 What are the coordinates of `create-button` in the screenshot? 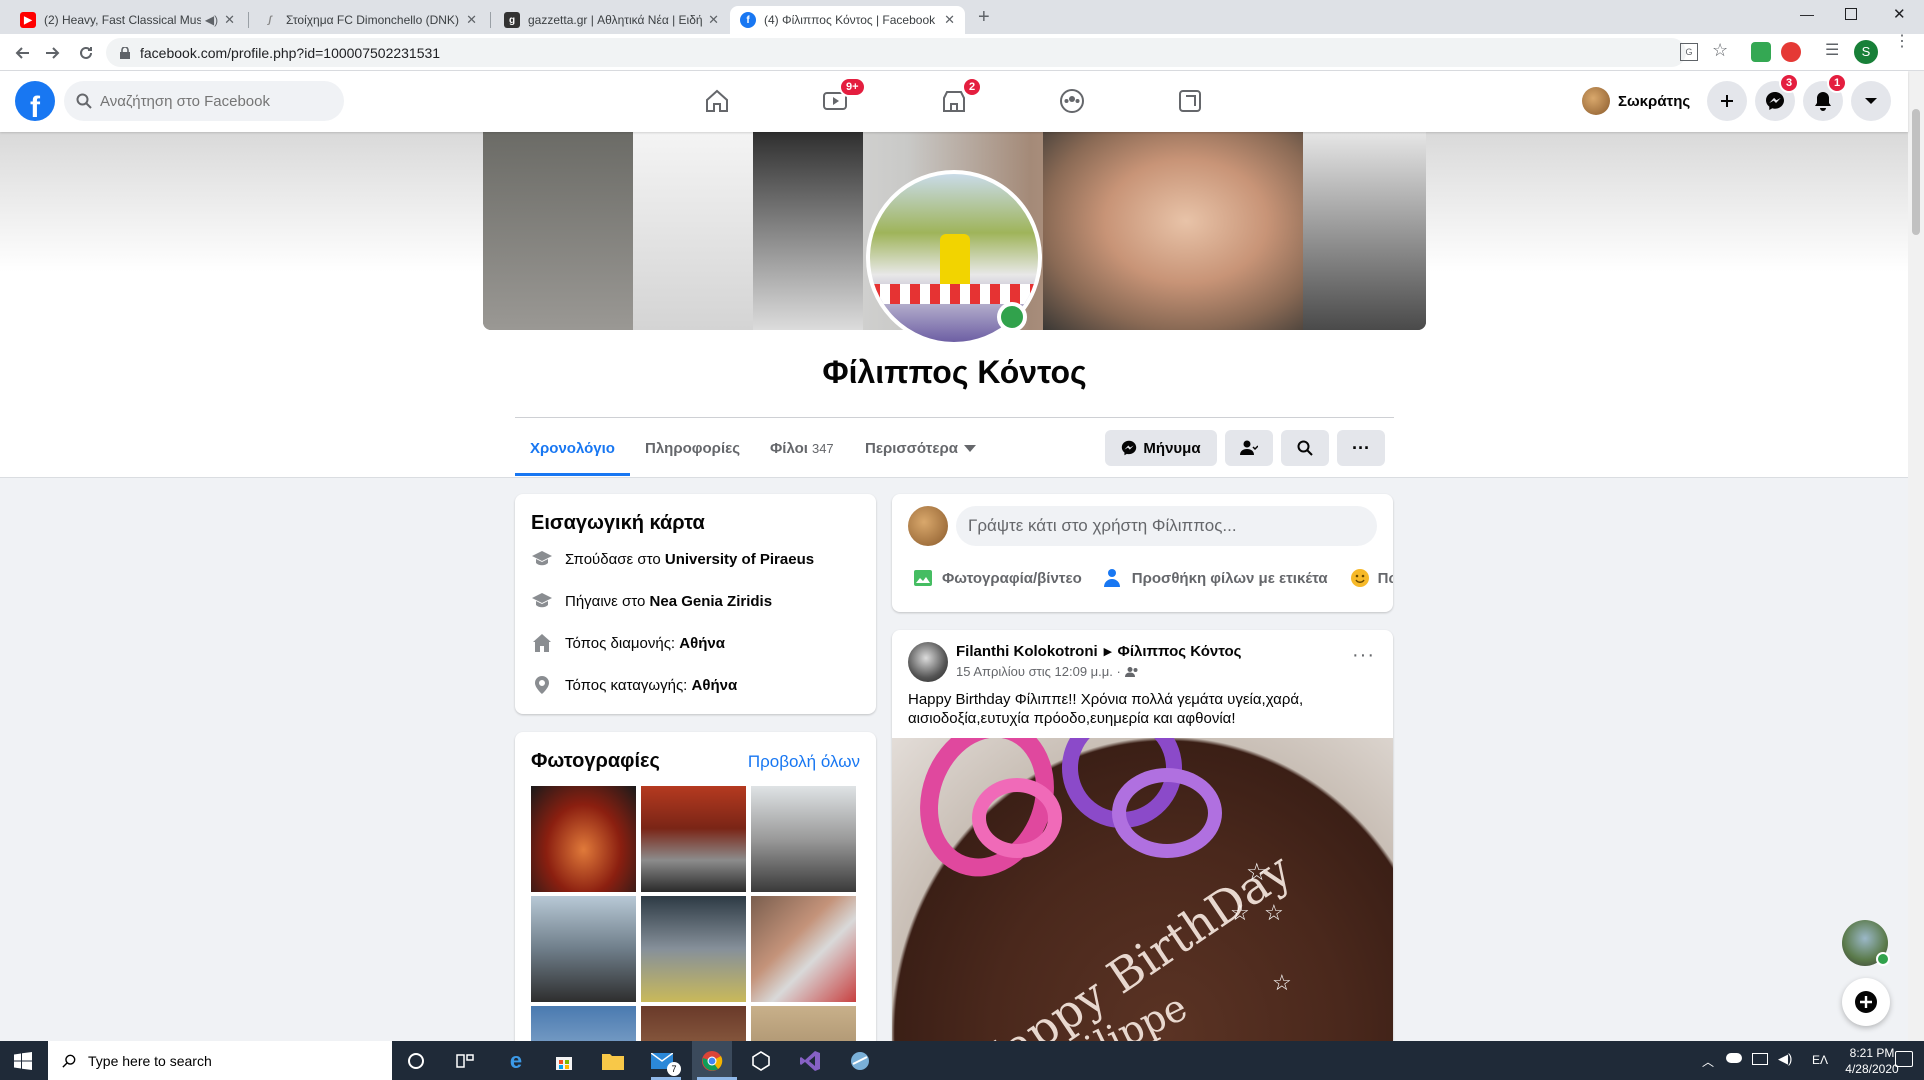 It's located at (1727, 101).